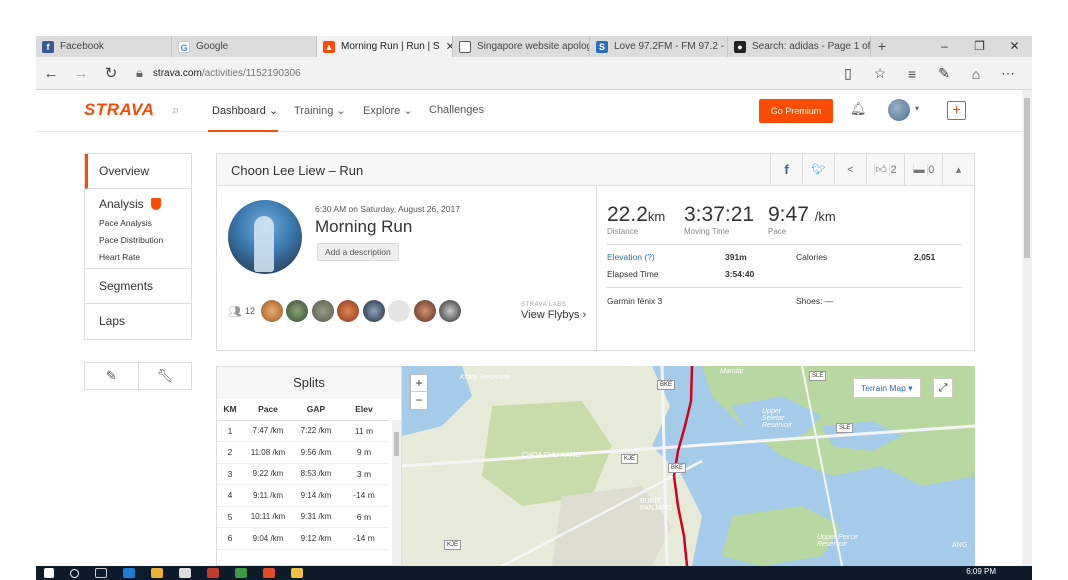 Image resolution: width=1068 pixels, height=580 pixels. I want to click on edge-icon, so click(129, 573).